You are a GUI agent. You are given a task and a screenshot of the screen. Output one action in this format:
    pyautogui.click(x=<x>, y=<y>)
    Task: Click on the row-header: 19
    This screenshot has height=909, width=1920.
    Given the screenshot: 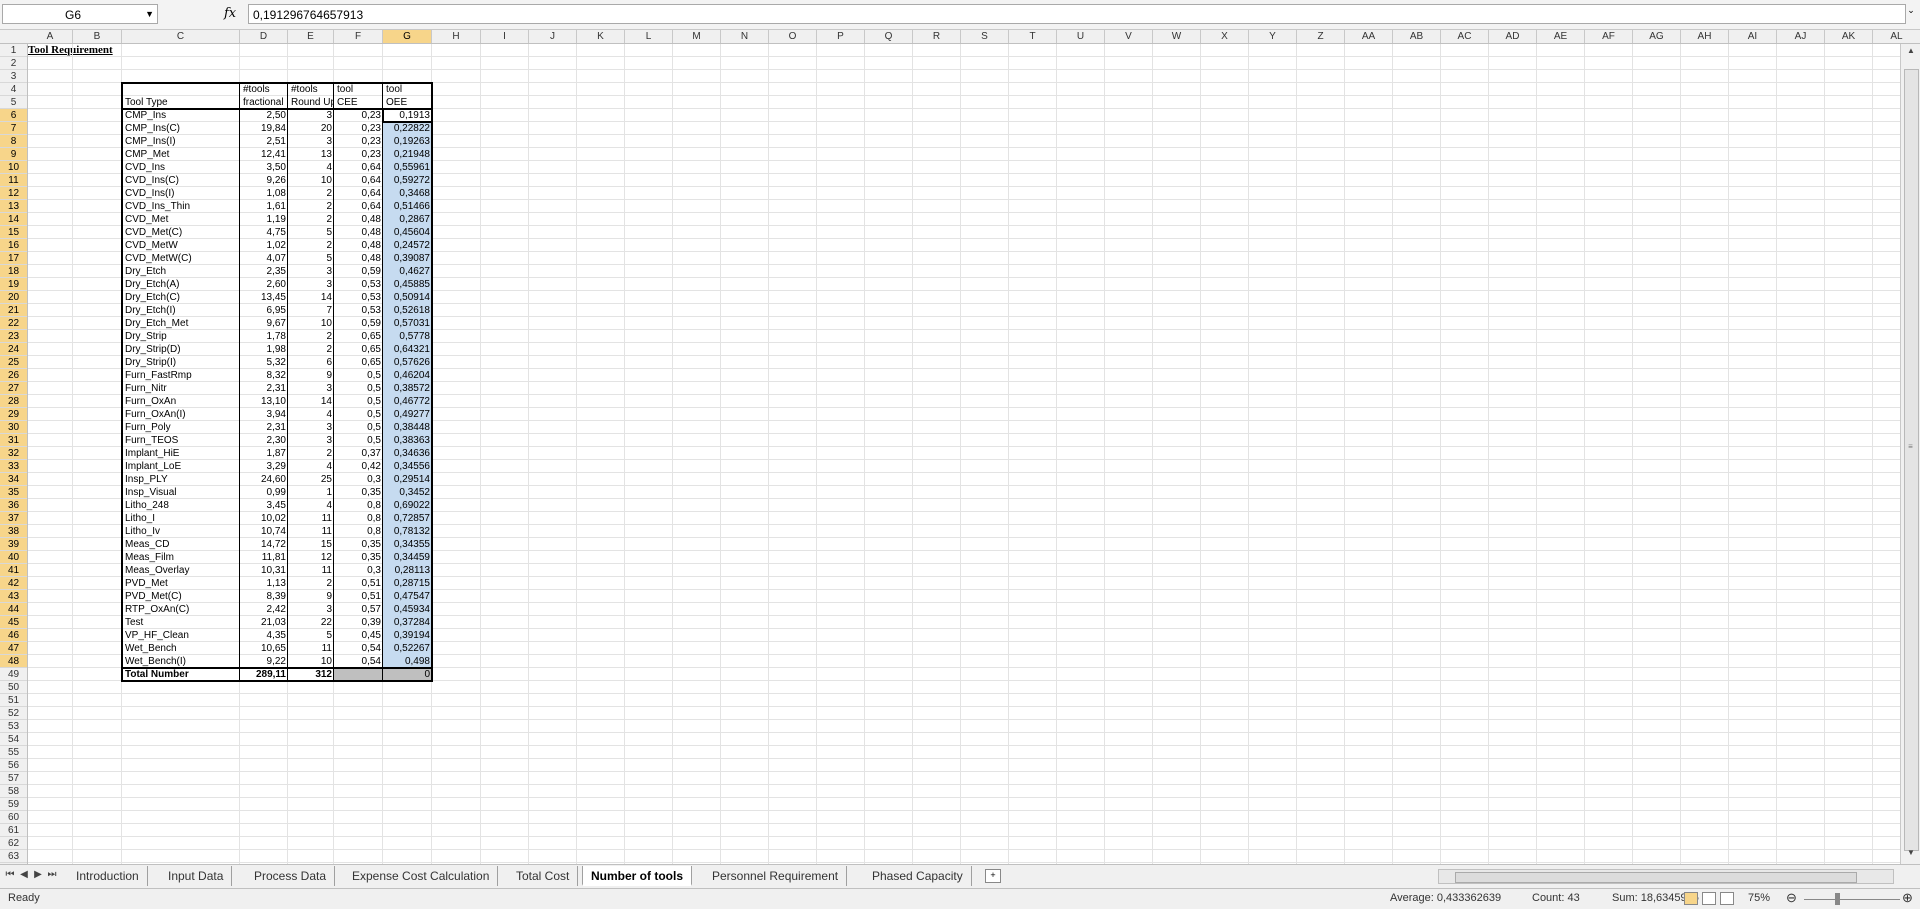 What is the action you would take?
    pyautogui.click(x=13, y=284)
    